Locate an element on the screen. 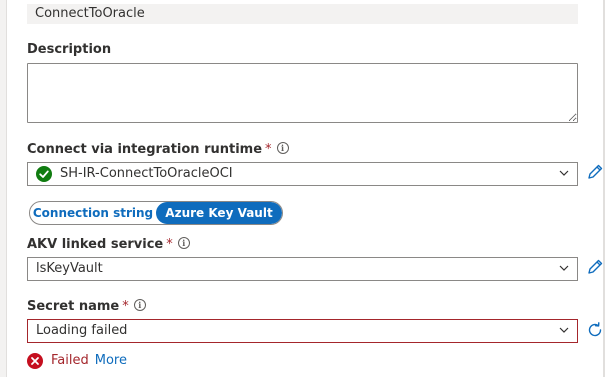 The width and height of the screenshot is (605, 377). akv-linked-service-label-text: AKV linked service is located at coordinates (95, 244).